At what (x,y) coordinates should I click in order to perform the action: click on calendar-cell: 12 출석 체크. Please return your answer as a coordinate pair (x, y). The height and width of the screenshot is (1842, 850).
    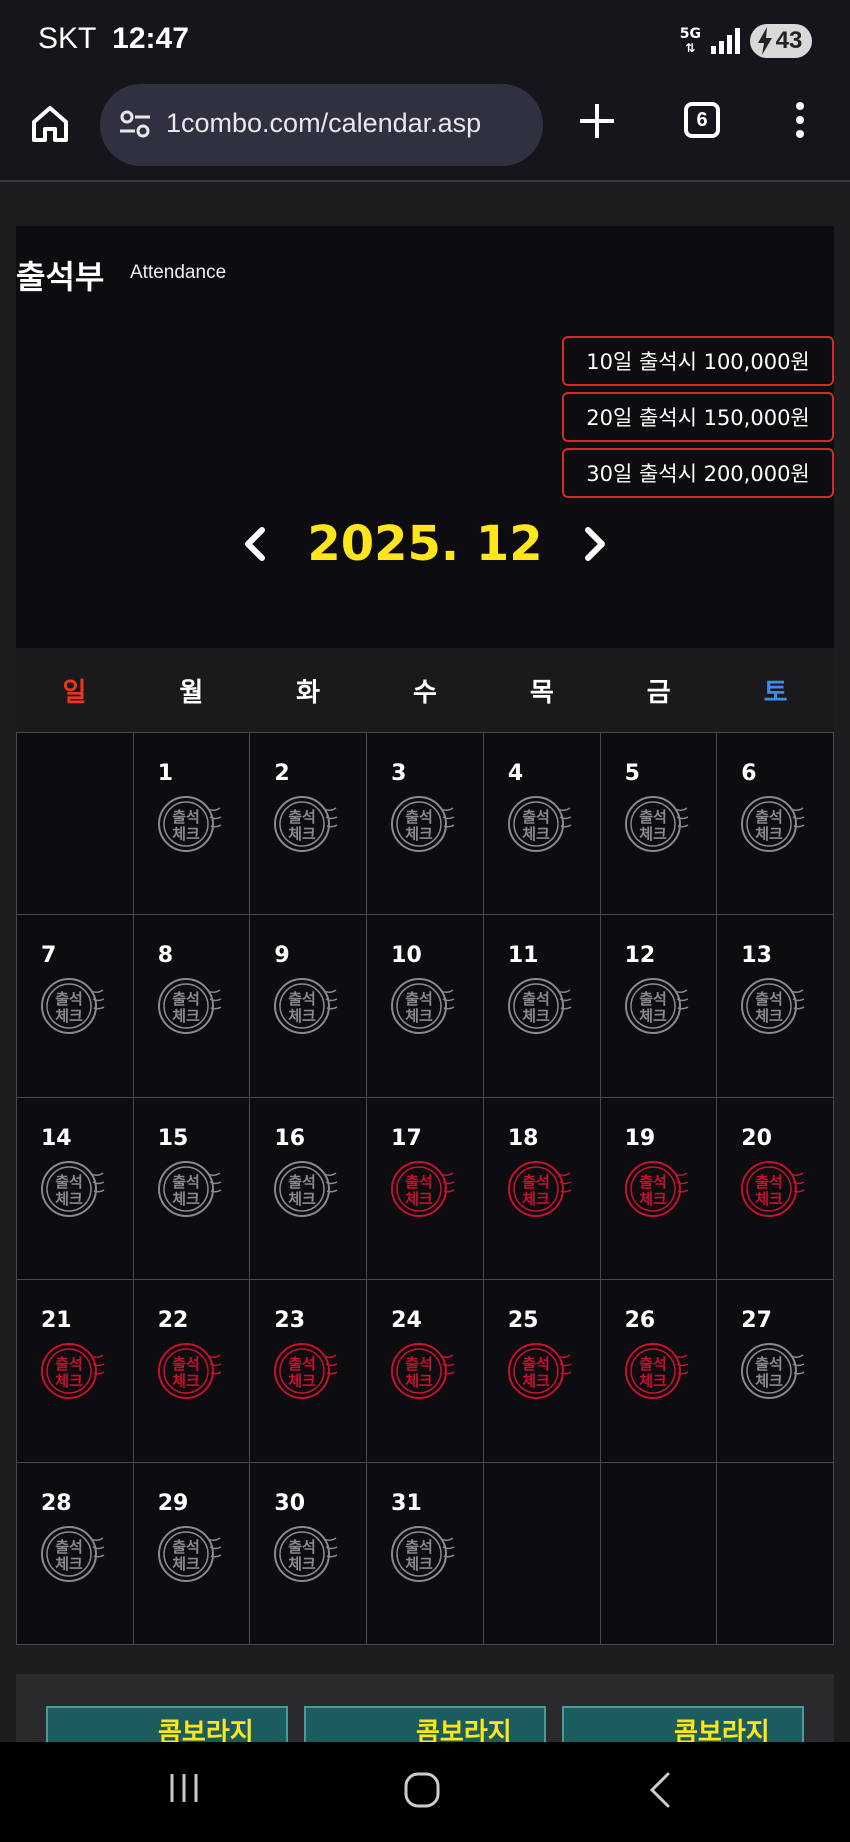
    Looking at the image, I should click on (659, 1006).